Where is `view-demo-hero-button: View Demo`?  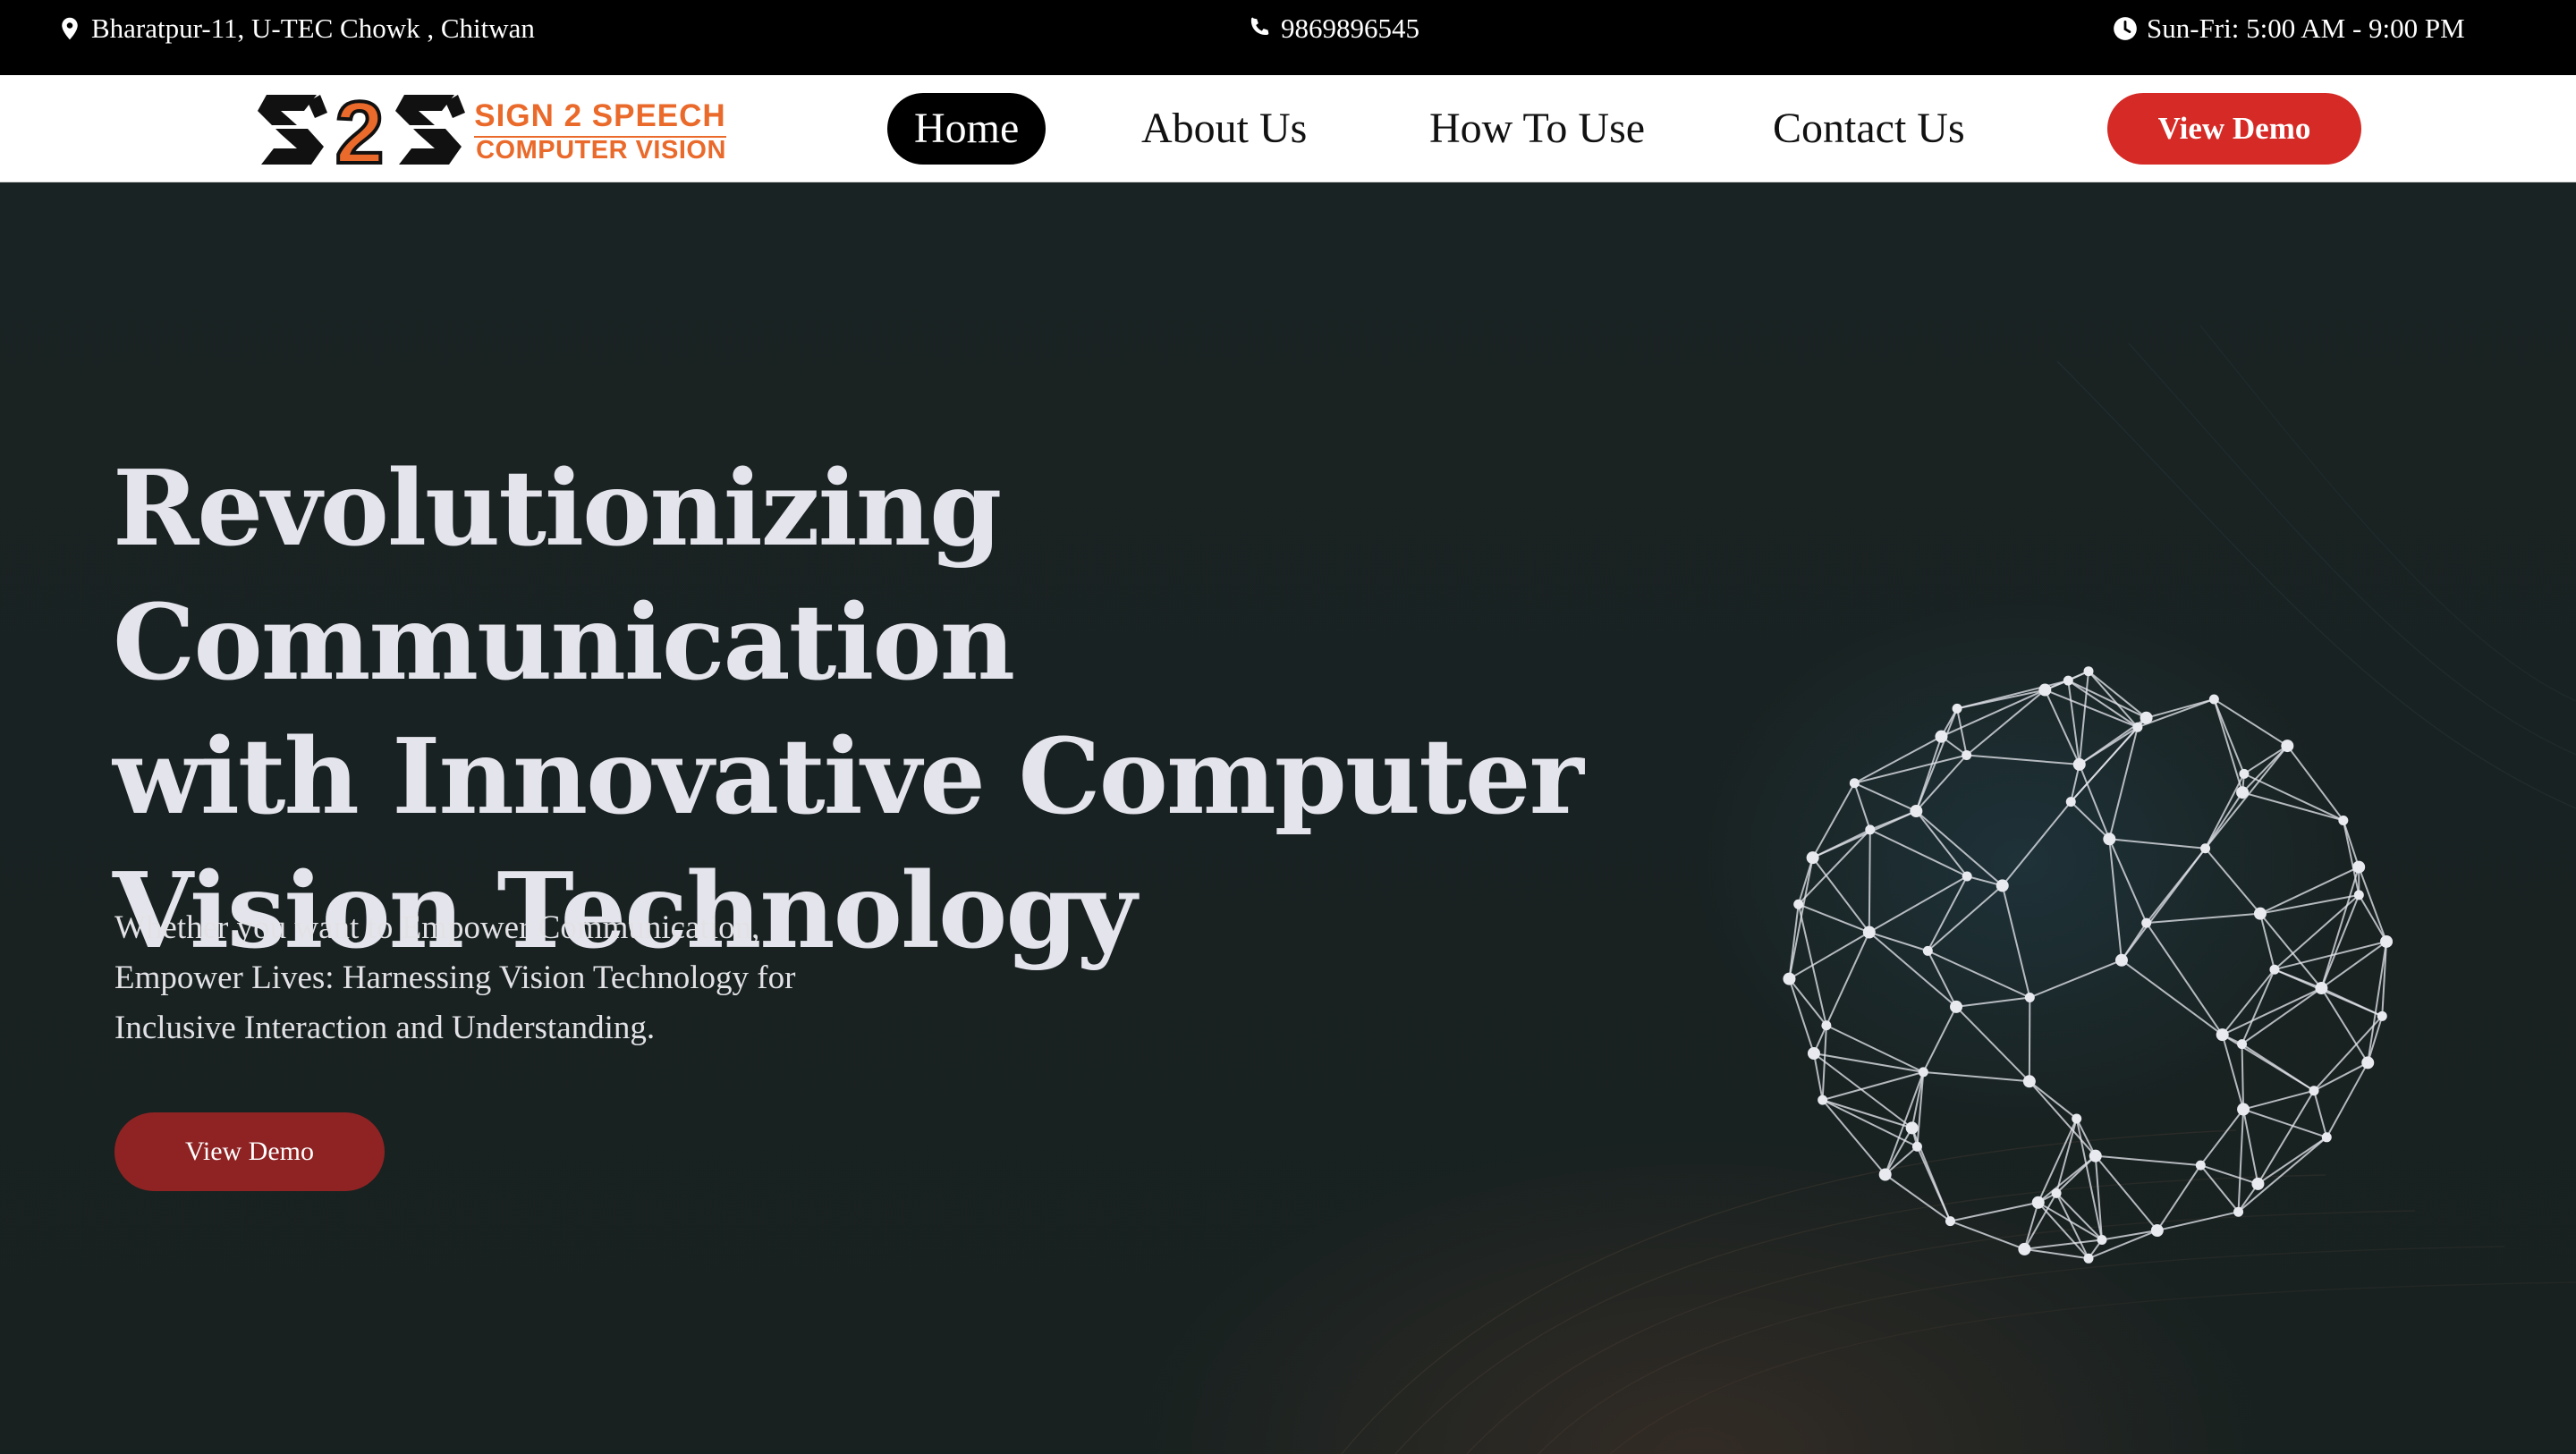
view-demo-hero-button: View Demo is located at coordinates (249, 1151).